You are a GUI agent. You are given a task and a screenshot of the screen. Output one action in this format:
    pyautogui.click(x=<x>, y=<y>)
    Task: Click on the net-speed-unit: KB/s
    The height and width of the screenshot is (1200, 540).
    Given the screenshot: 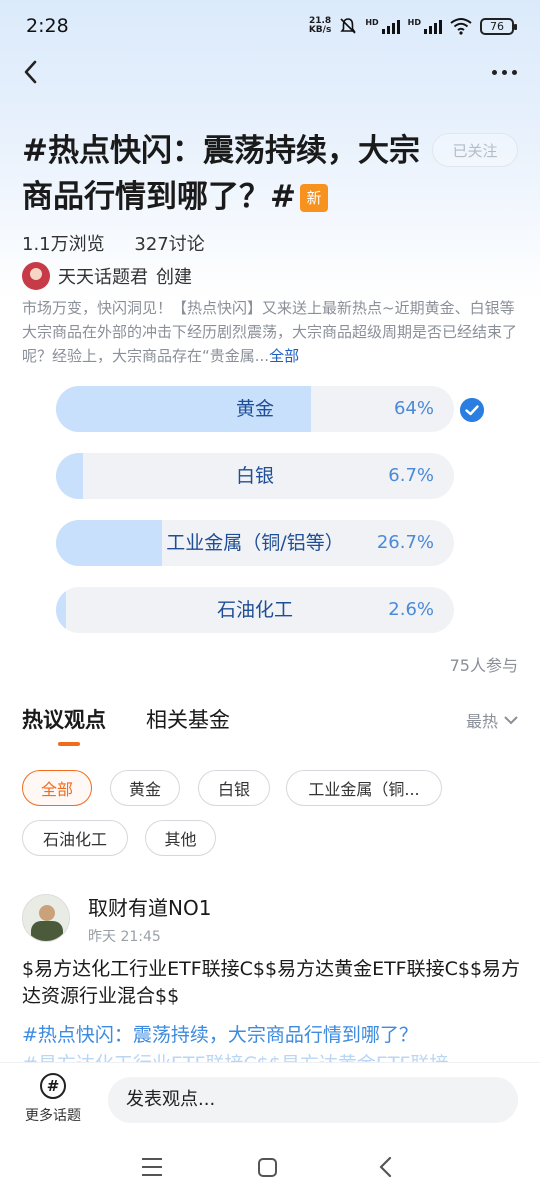 What is the action you would take?
    pyautogui.click(x=320, y=30)
    